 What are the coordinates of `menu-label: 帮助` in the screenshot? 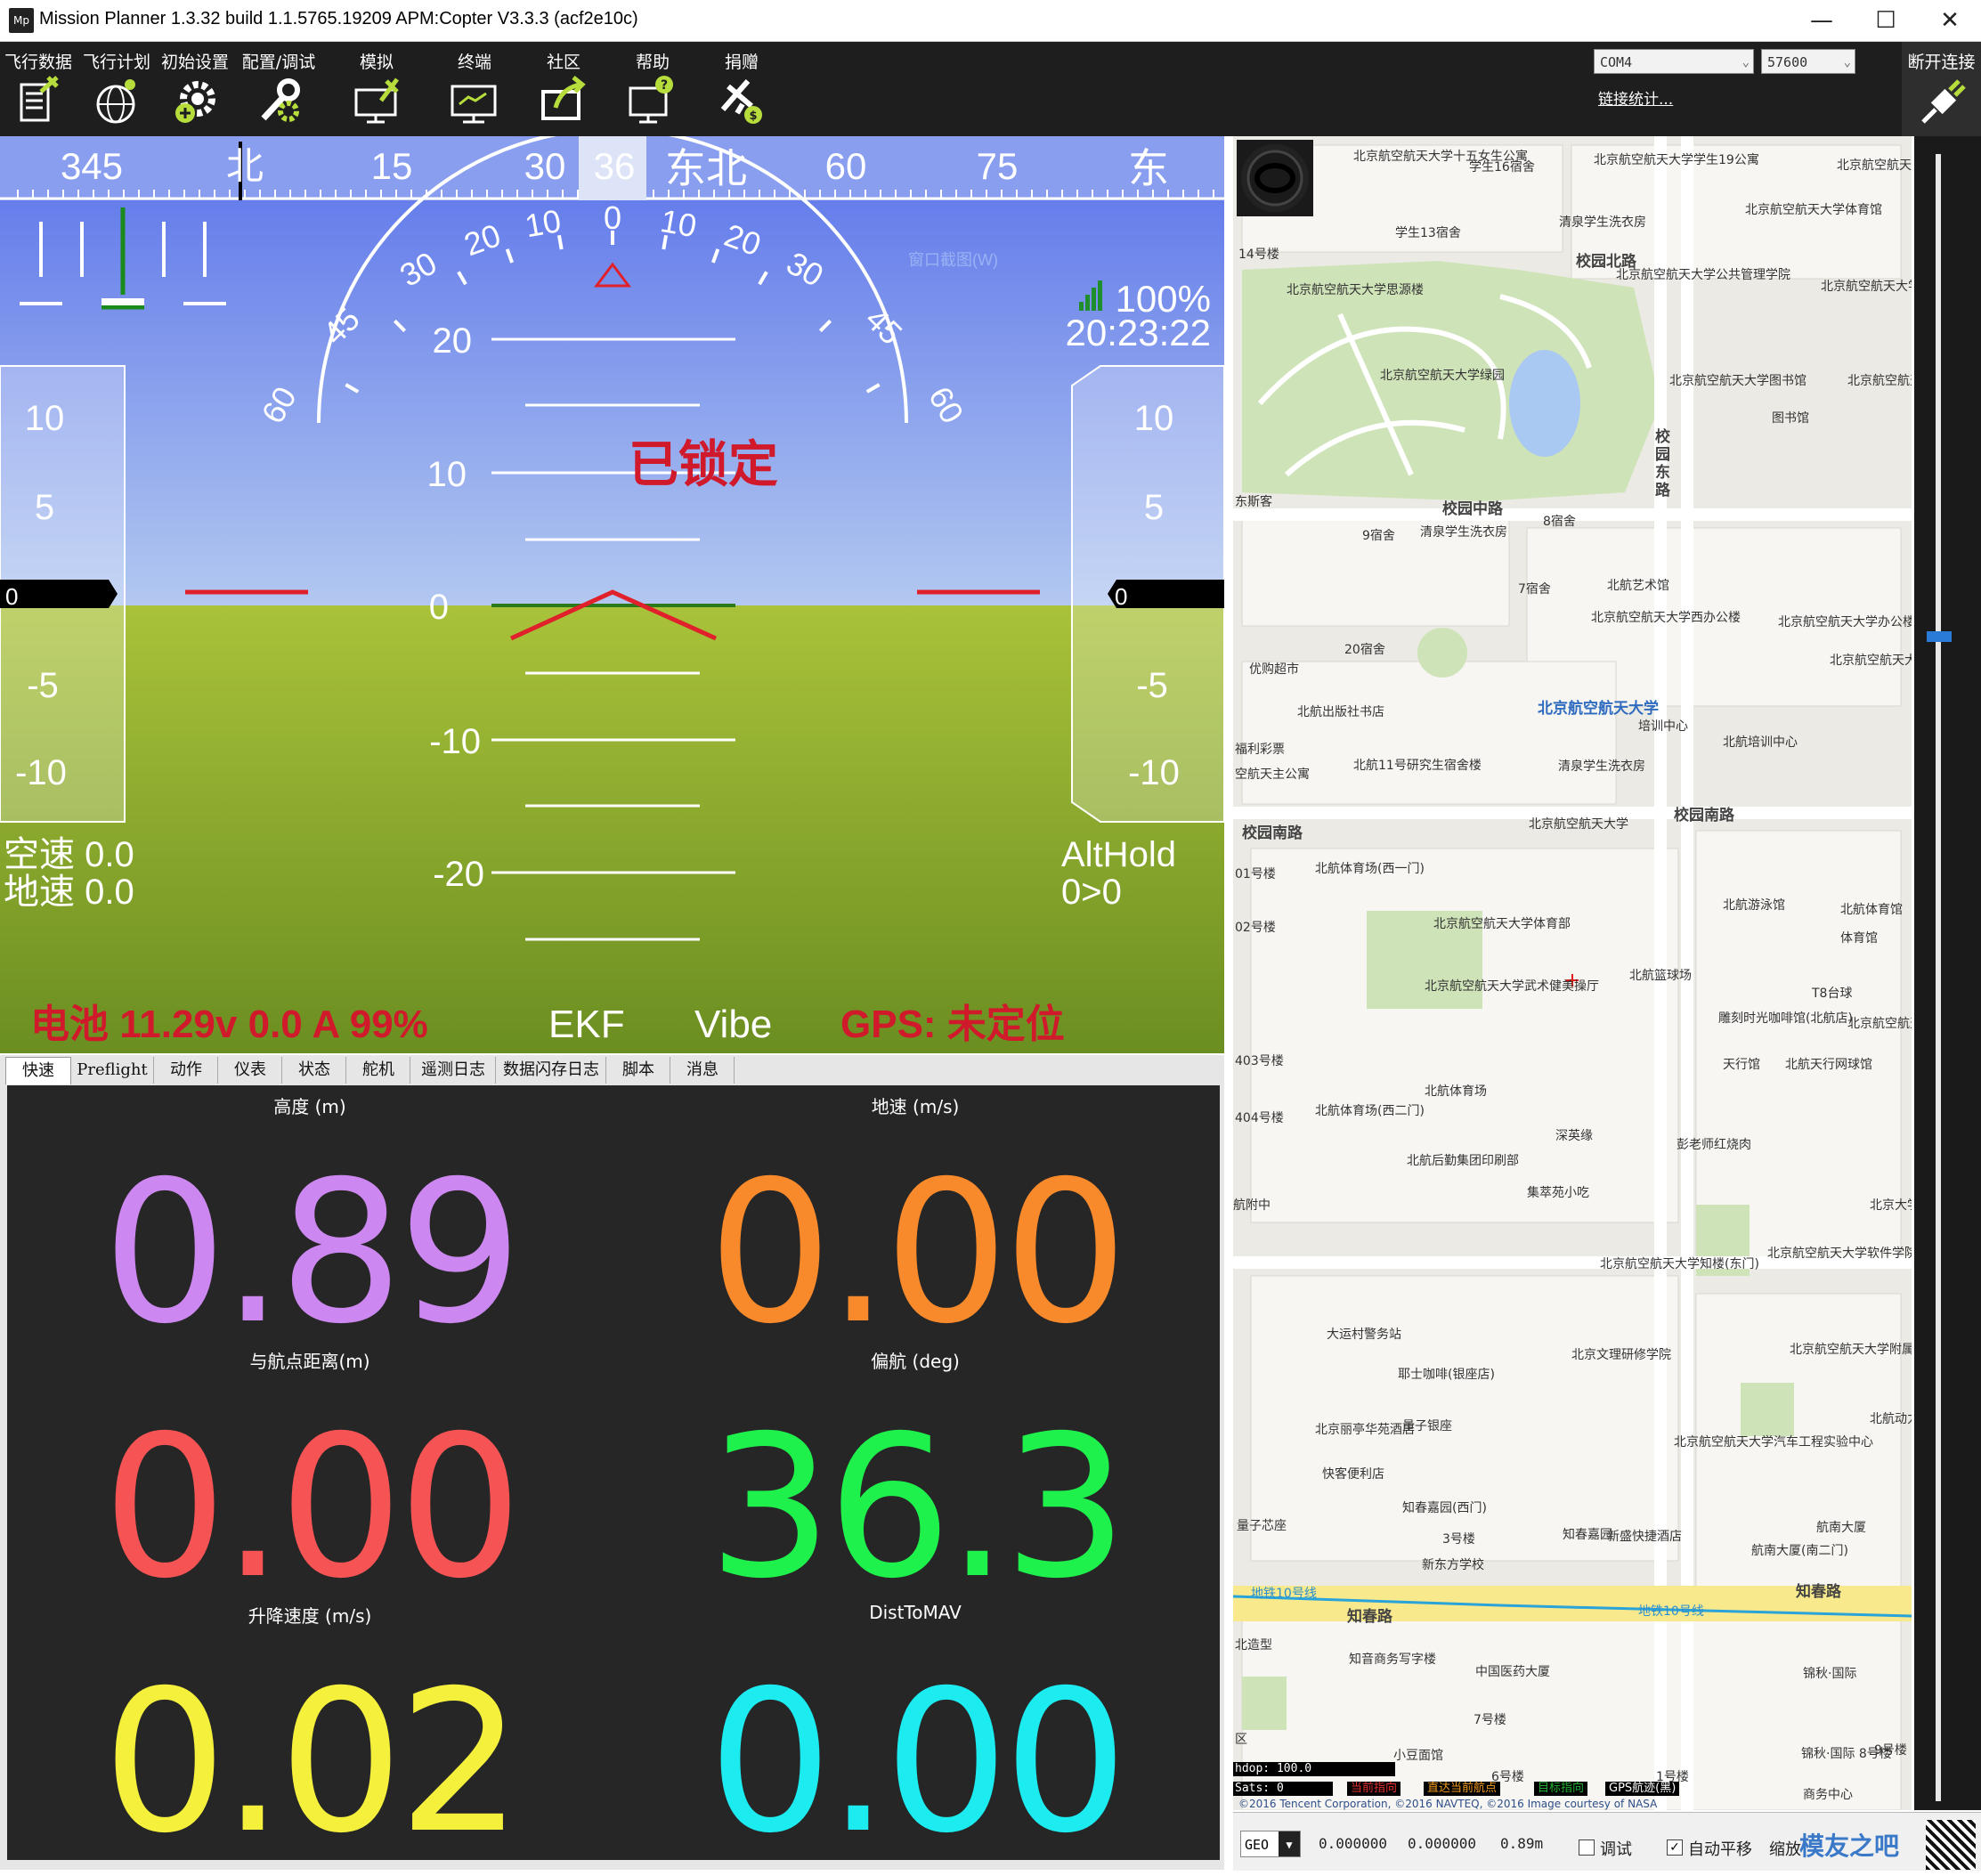 It's located at (653, 62).